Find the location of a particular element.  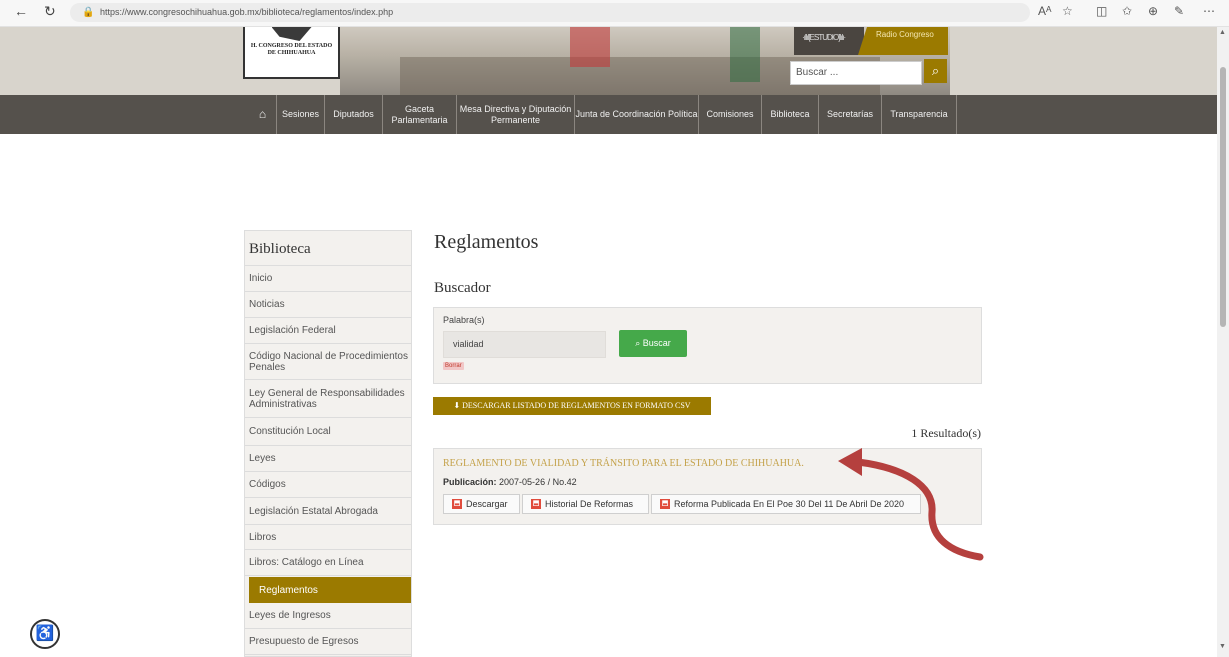

sidebar-item-leyes: Leyes is located at coordinates (328, 459).